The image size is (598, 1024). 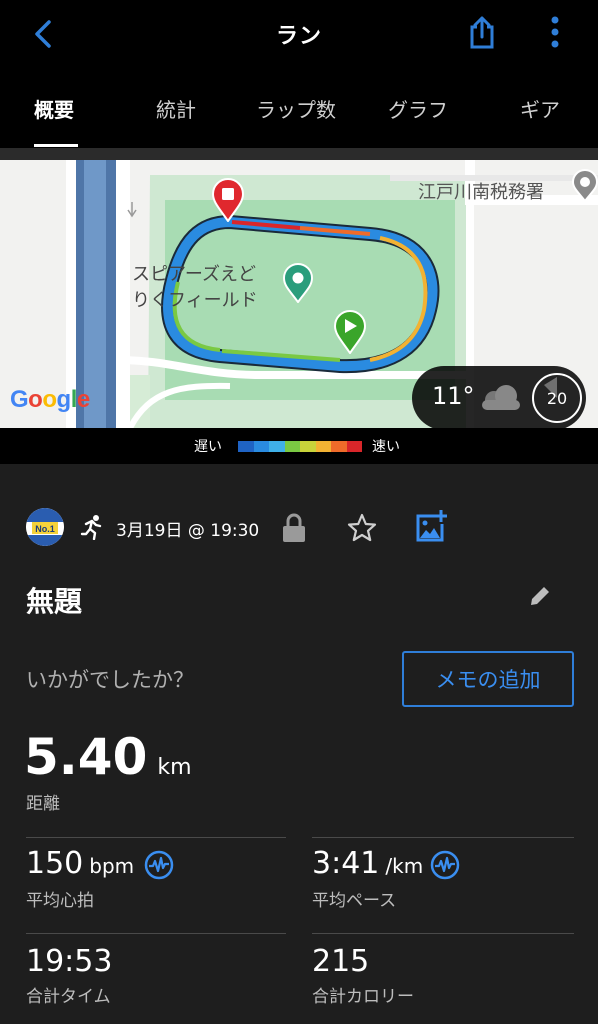 I want to click on place-pin-icon, so click(x=298, y=283).